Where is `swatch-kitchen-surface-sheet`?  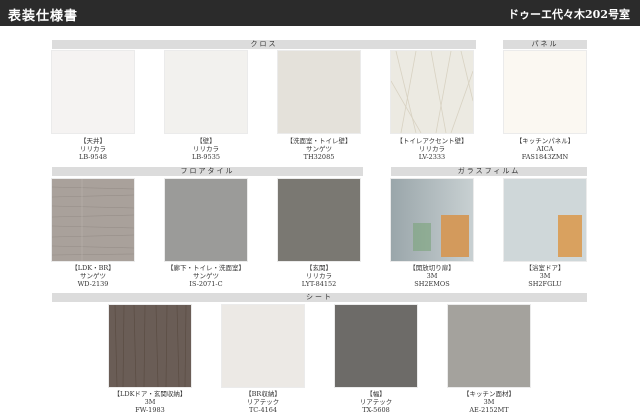
swatch-kitchen-surface-sheet is located at coordinates (489, 346).